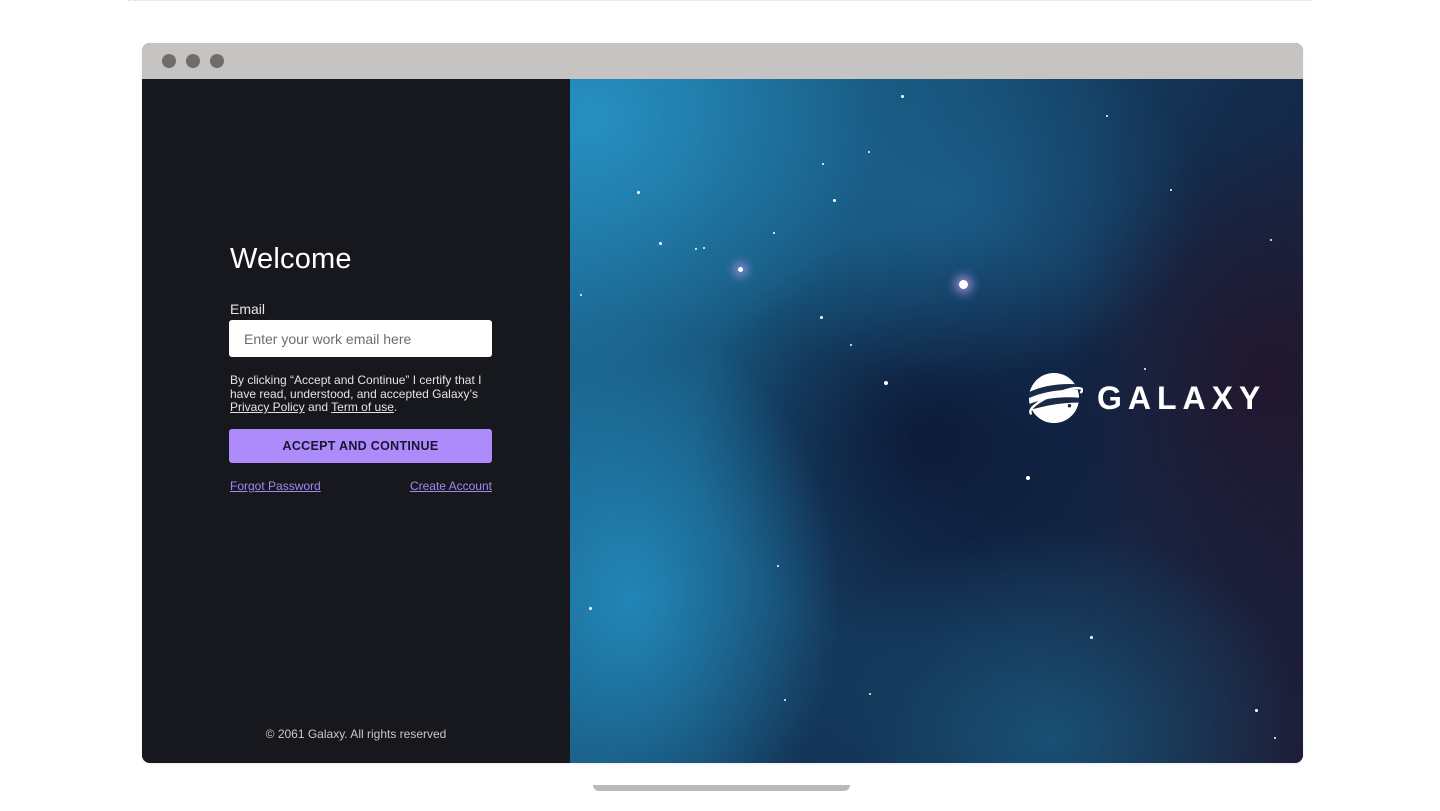 The height and width of the screenshot is (811, 1440). I want to click on minimize-window-dot, so click(193, 61).